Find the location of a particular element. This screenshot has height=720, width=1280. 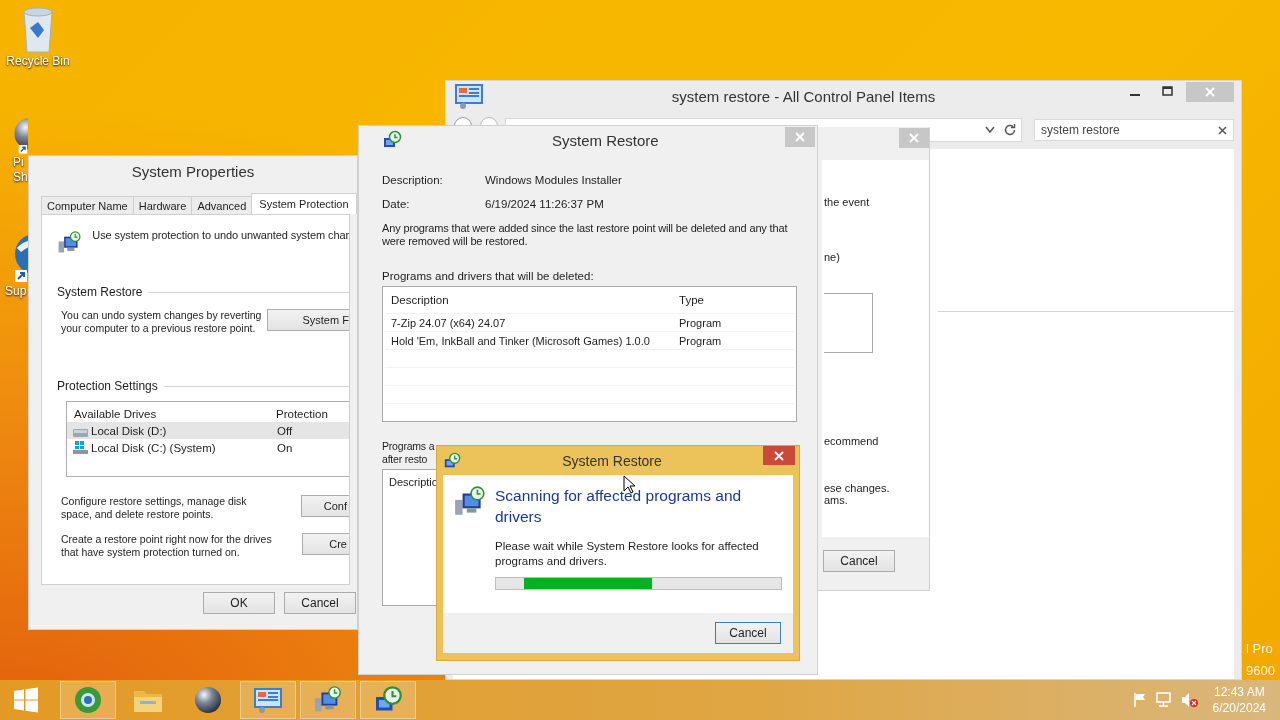

dialog-text: the event is located at coordinates (847, 202).